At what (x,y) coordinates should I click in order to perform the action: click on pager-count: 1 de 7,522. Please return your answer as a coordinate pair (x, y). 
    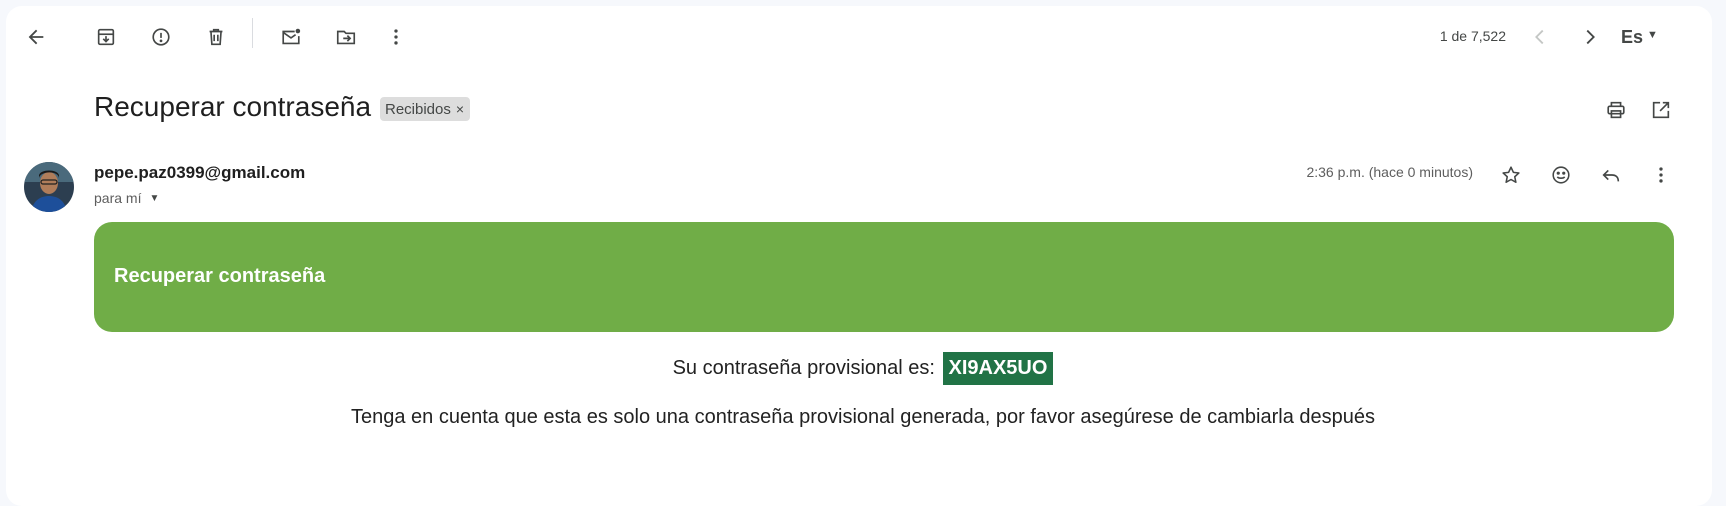
    Looking at the image, I should click on (1472, 36).